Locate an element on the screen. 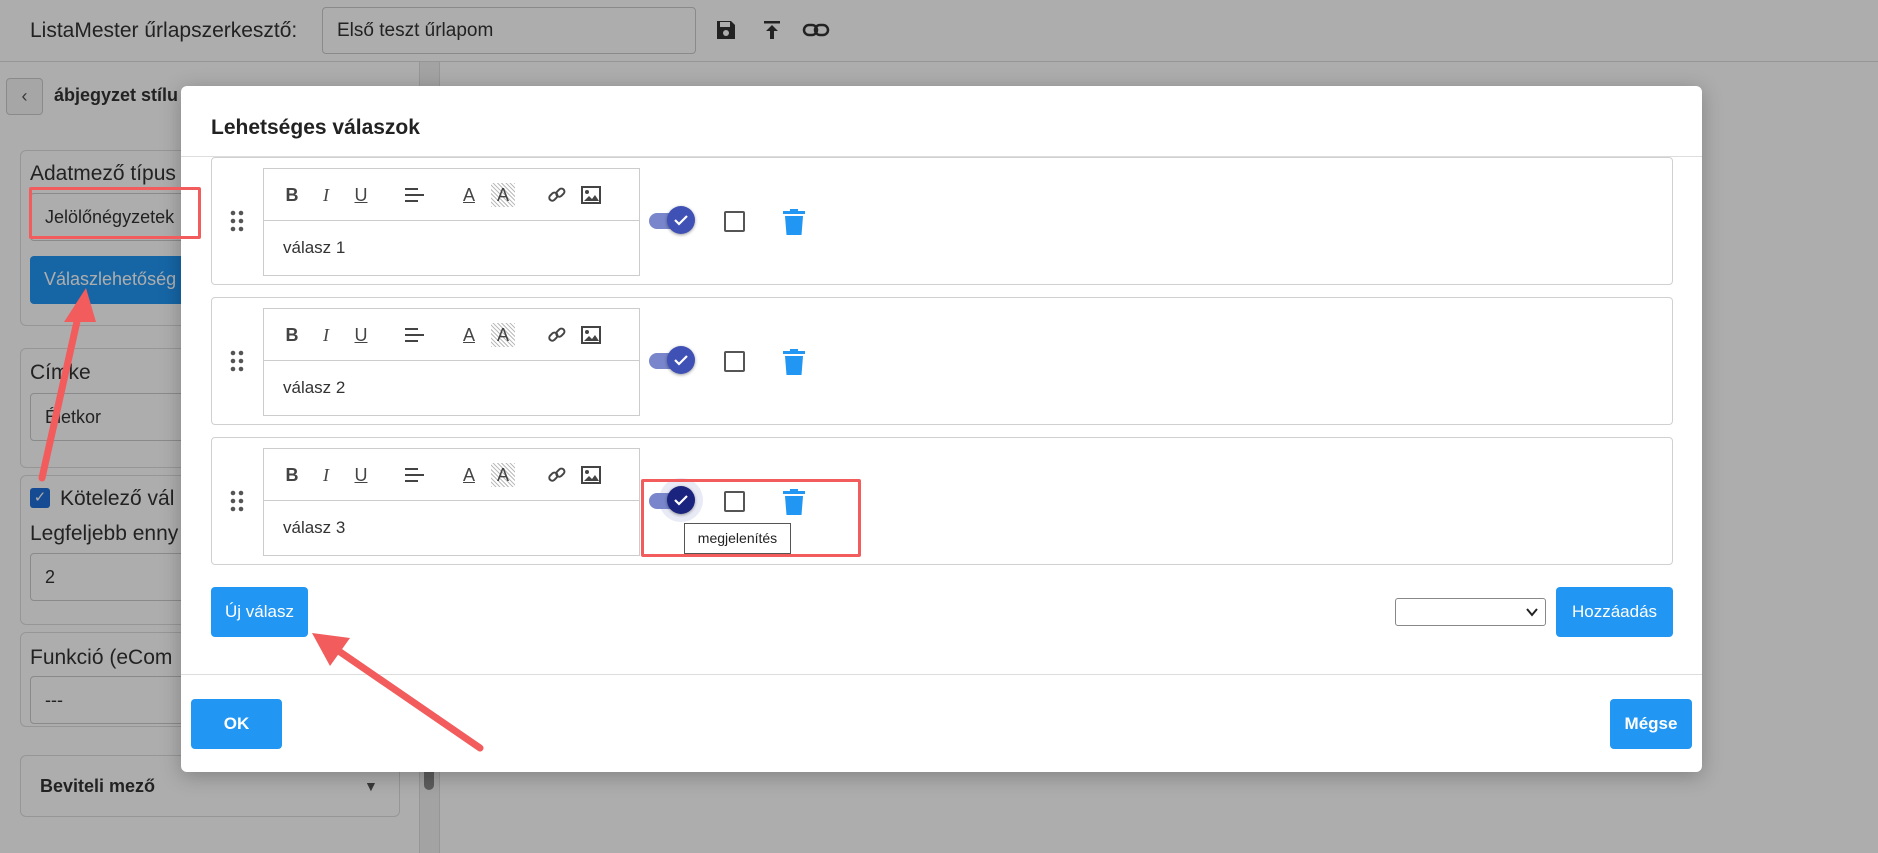 Image resolution: width=1878 pixels, height=853 pixels. answer-text: válasz 2 is located at coordinates (314, 387).